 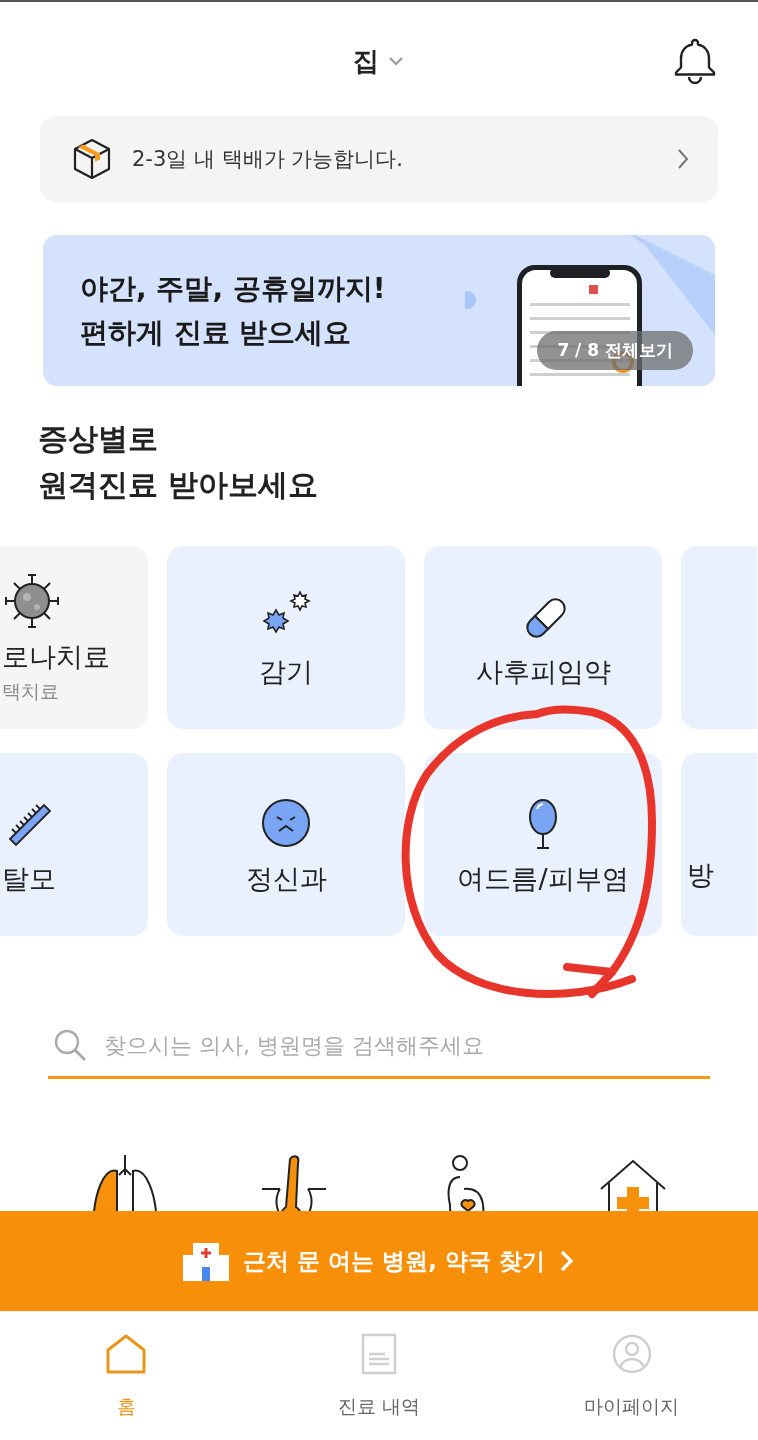 What do you see at coordinates (29, 878) in the screenshot?
I see `symptom-label: 탈모` at bounding box center [29, 878].